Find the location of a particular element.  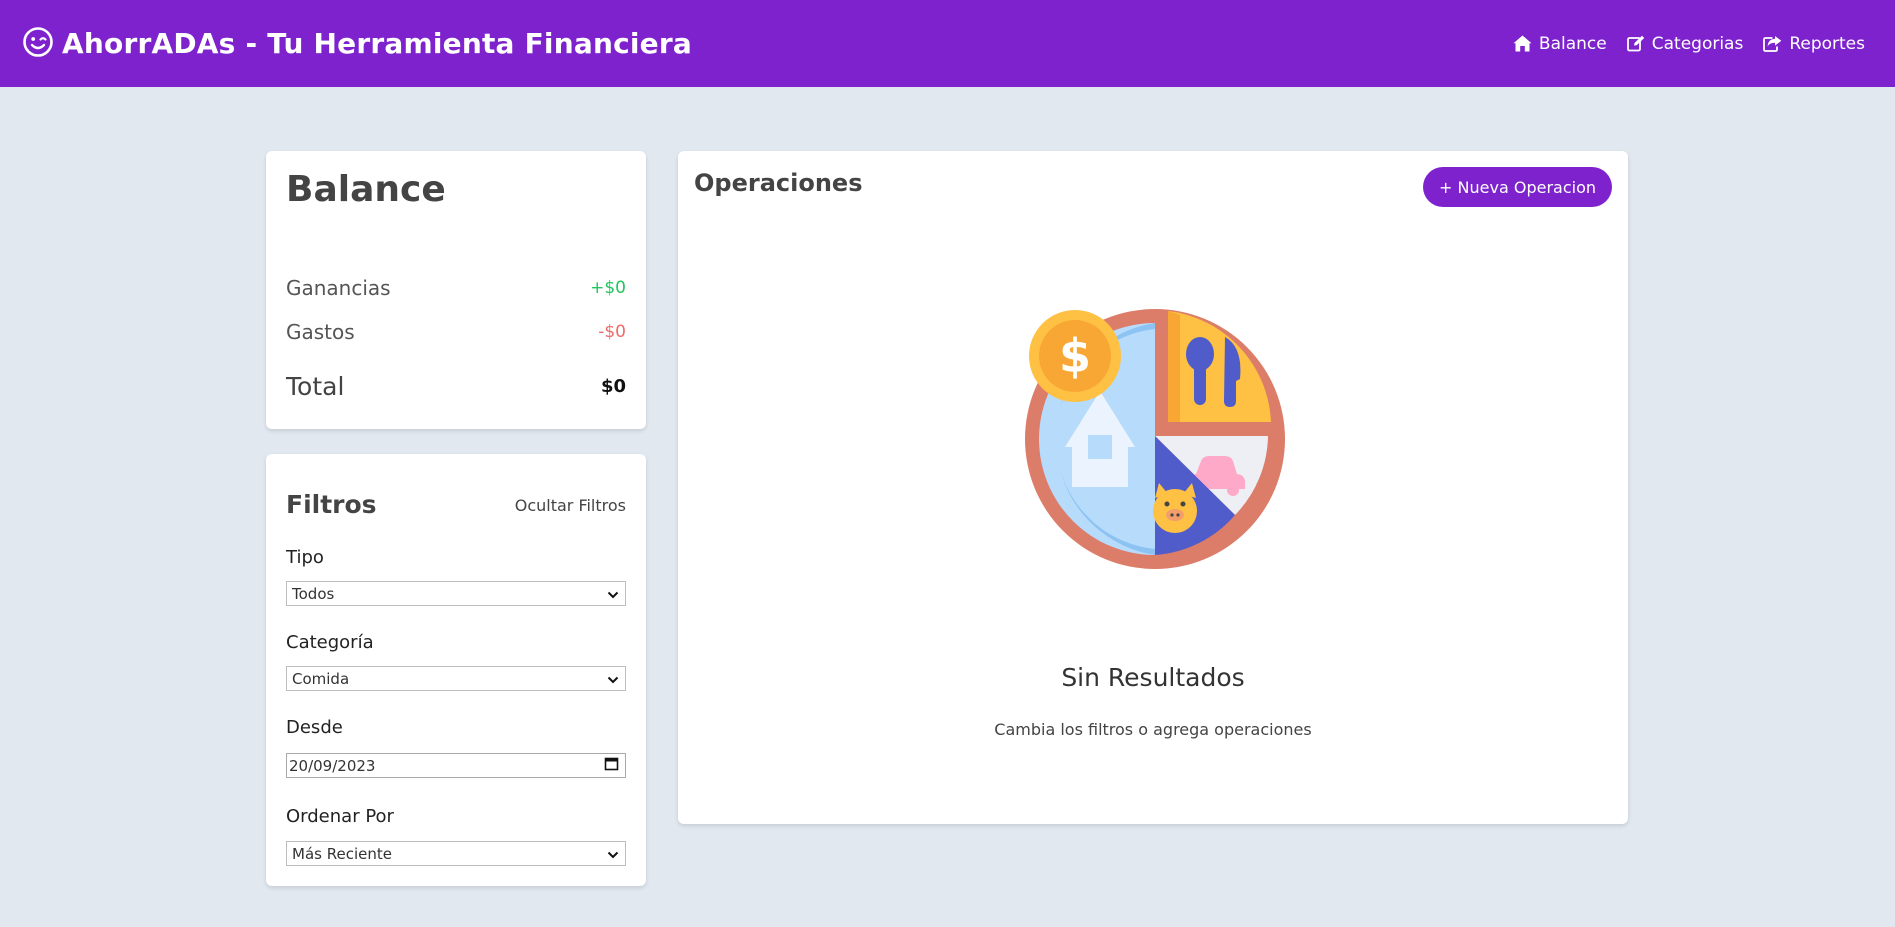

nav-reportes: Reportes is located at coordinates (1814, 44).